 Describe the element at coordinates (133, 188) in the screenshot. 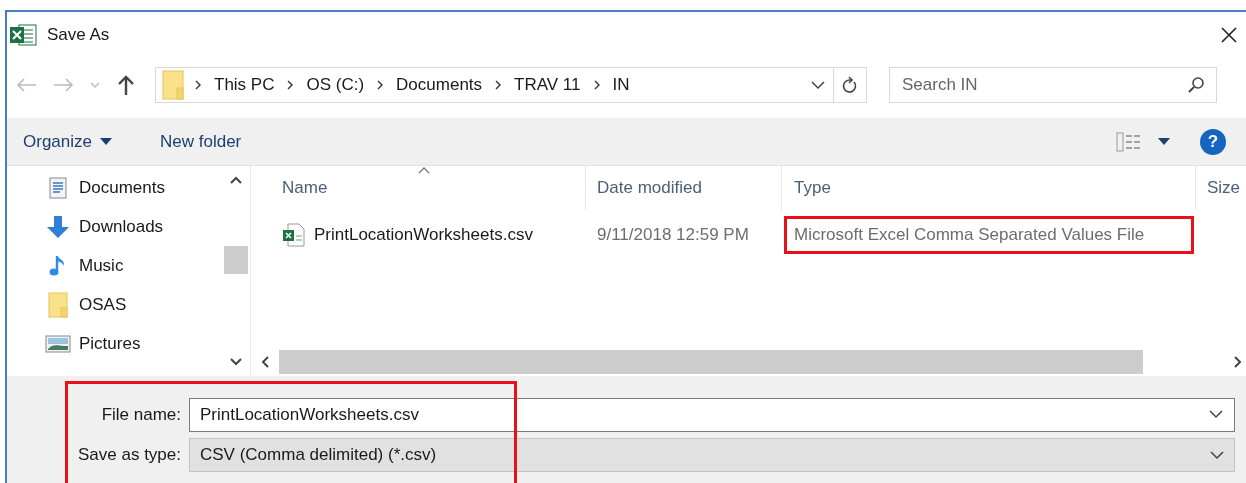

I see `sidebar-item: Documents` at that location.